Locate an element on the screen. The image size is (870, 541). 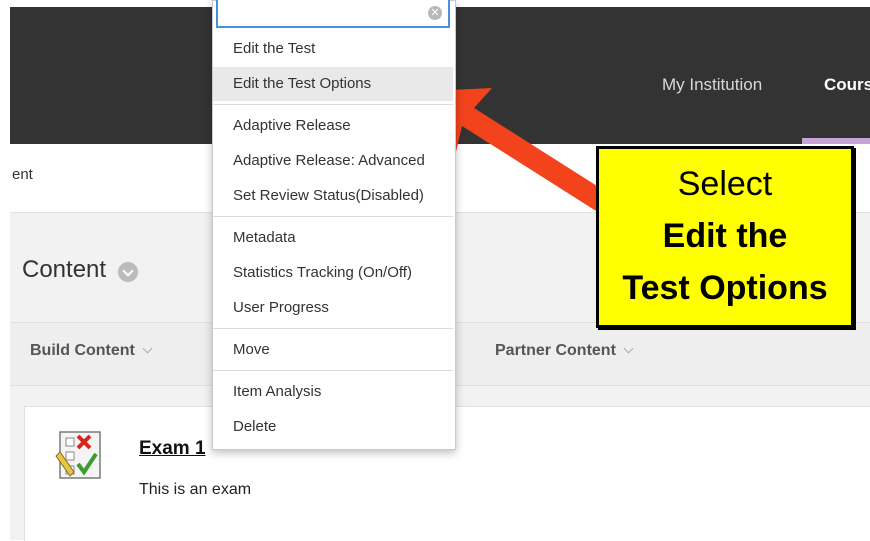
menu-item-user-progress: User Progress is located at coordinates (333, 308).